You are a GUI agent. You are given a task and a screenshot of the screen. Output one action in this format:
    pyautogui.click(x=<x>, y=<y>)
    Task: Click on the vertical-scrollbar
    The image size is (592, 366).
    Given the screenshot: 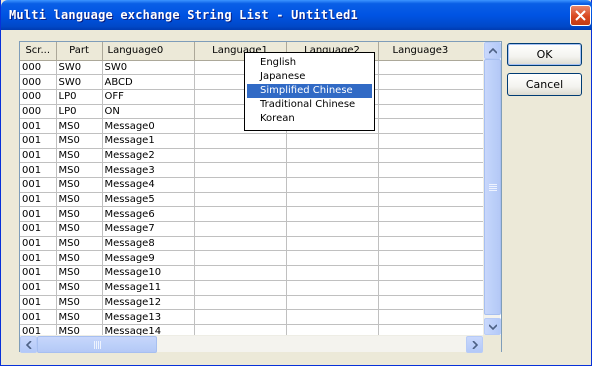 What is the action you would take?
    pyautogui.click(x=492, y=188)
    